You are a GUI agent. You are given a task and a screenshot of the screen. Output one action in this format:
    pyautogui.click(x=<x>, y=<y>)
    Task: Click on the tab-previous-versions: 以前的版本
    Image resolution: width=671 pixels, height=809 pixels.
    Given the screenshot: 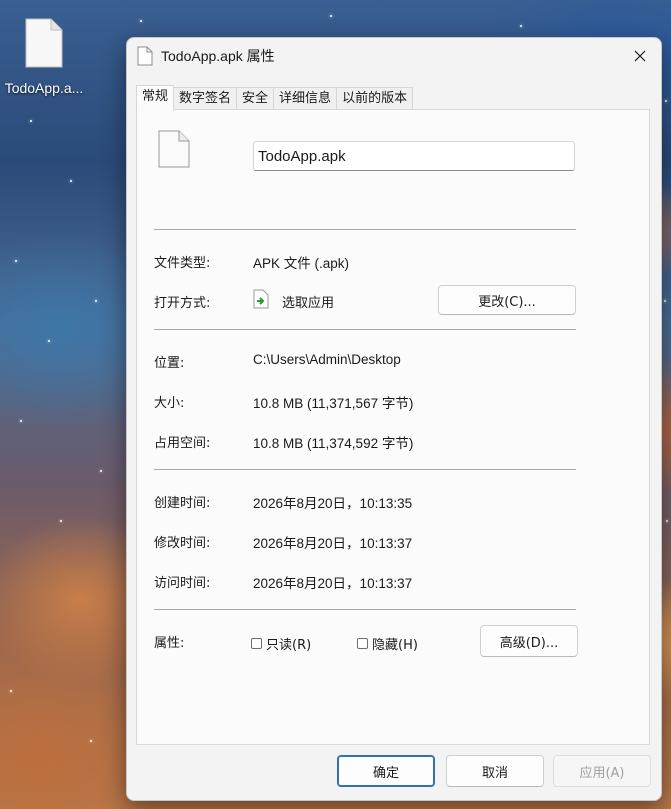 What is the action you would take?
    pyautogui.click(x=375, y=98)
    